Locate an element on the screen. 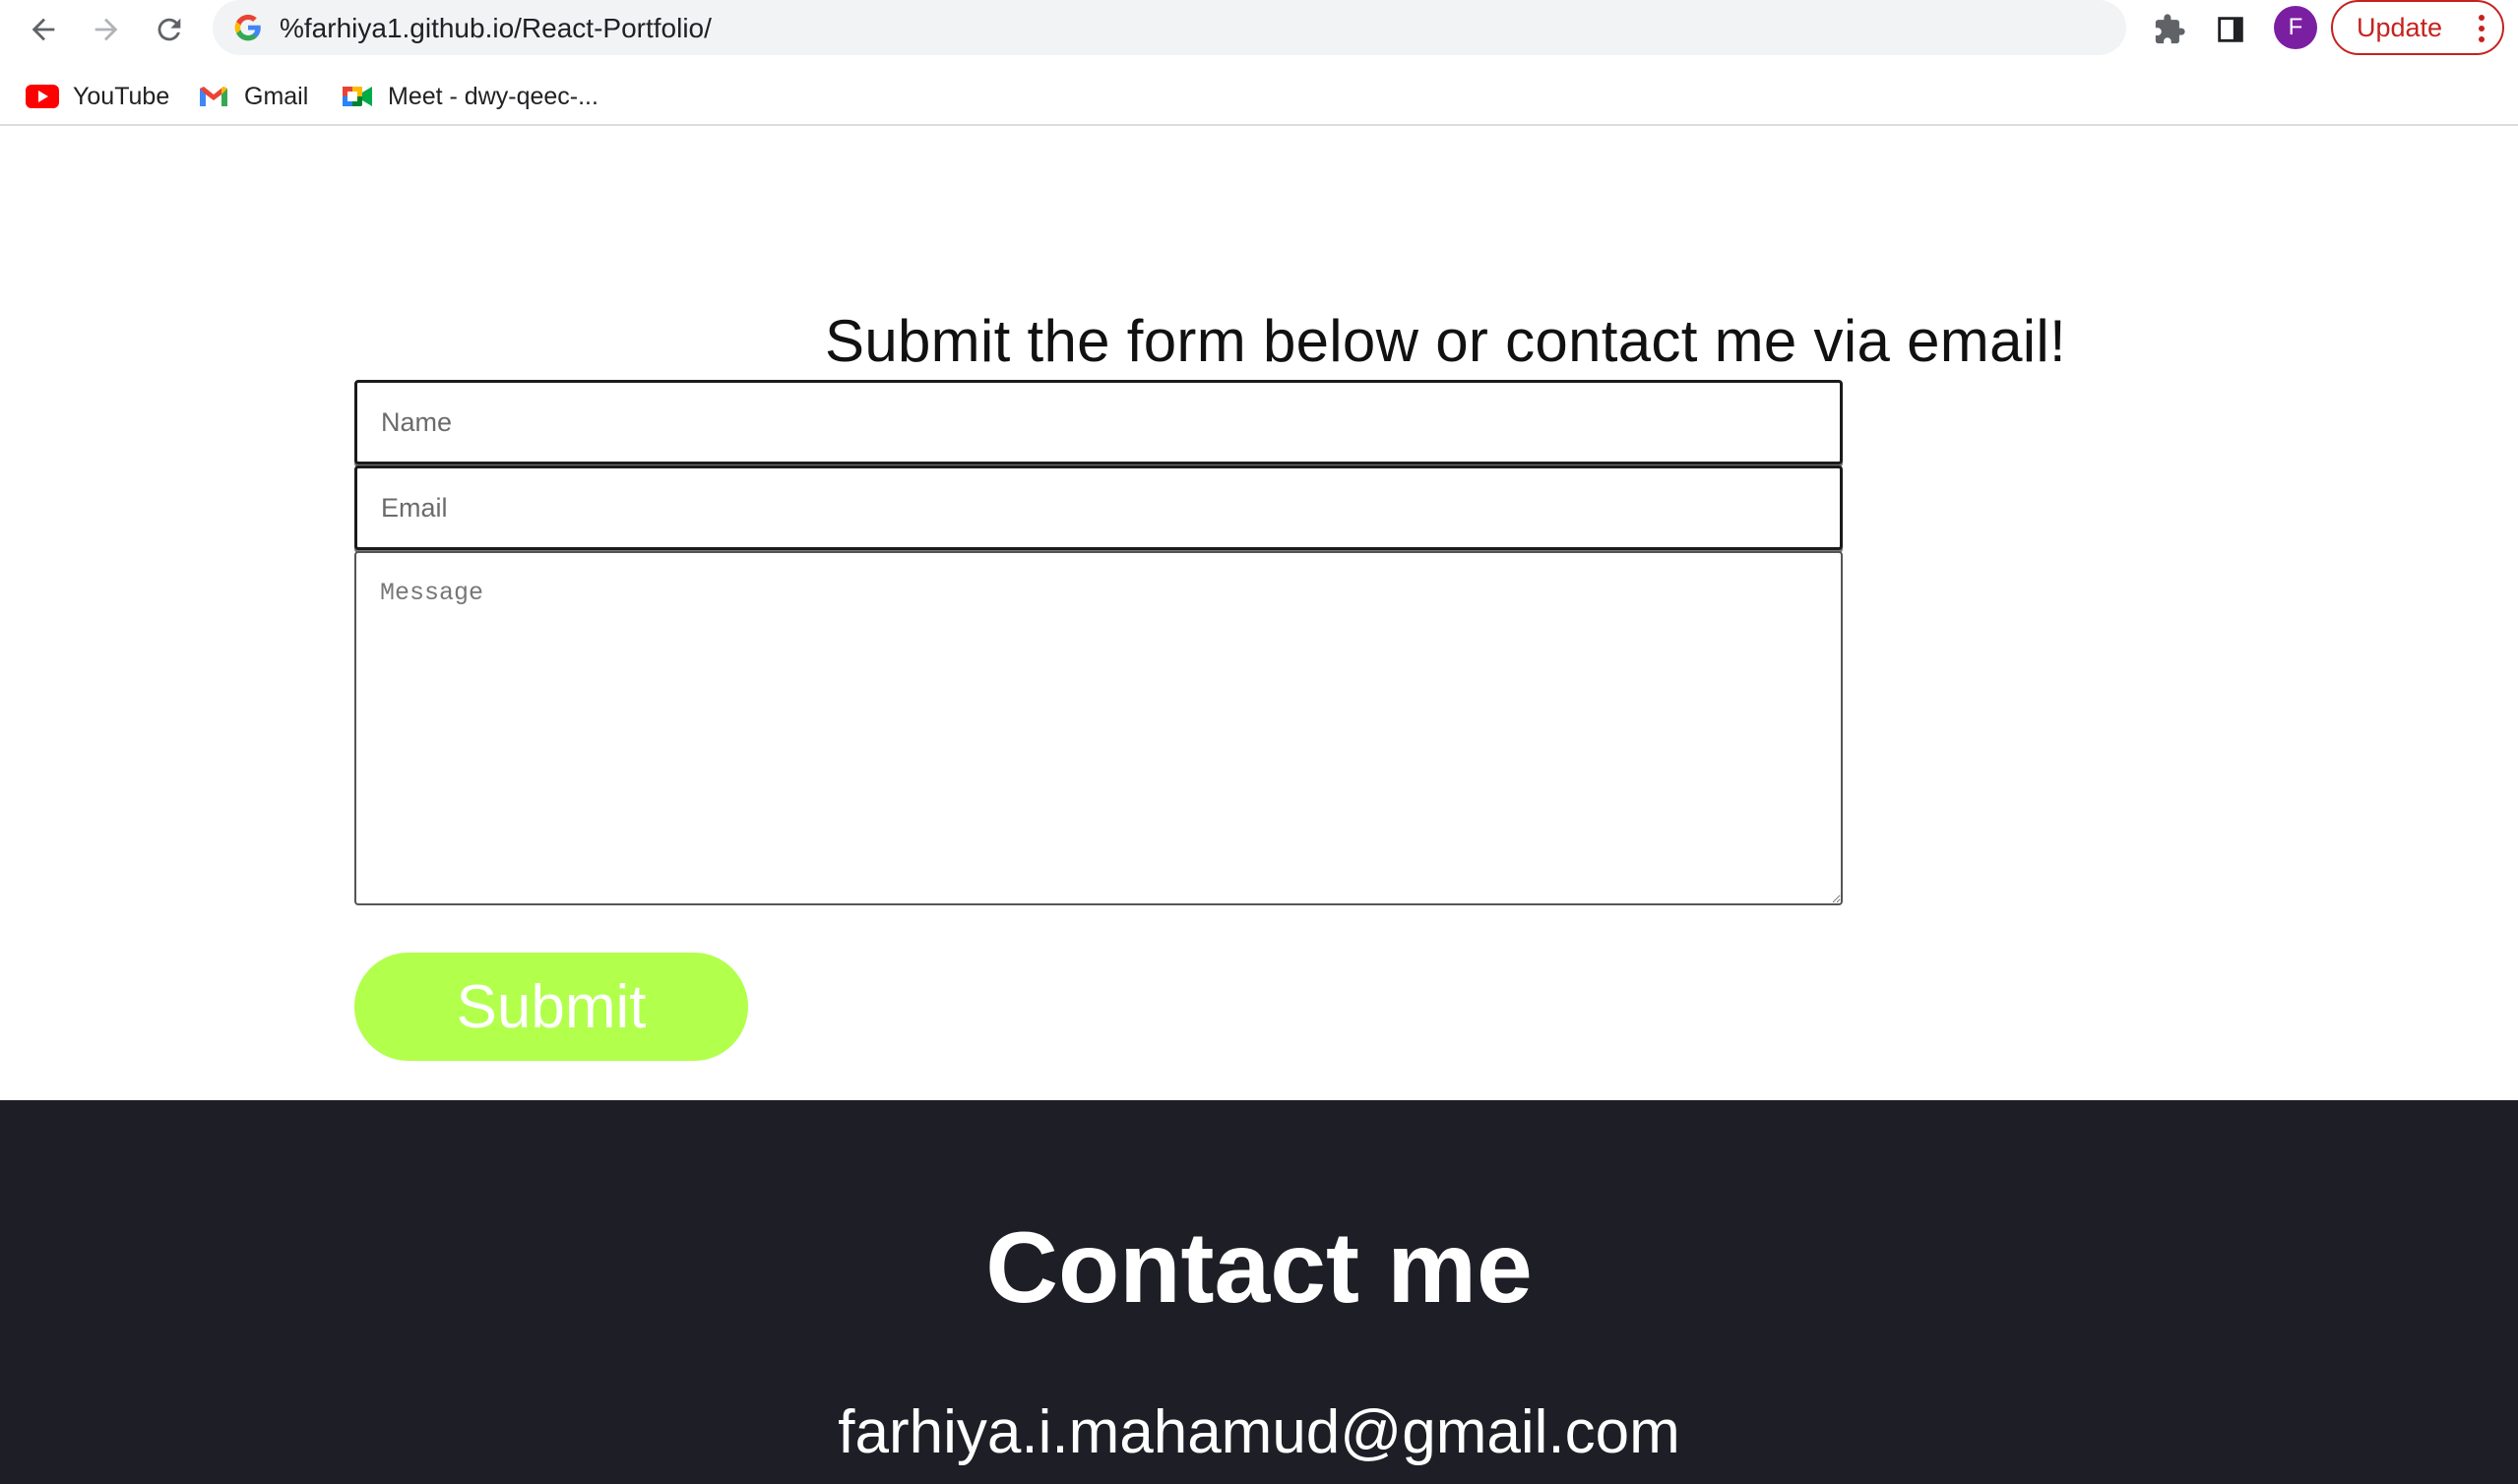 The height and width of the screenshot is (1484, 2518). reload-button is located at coordinates (169, 30).